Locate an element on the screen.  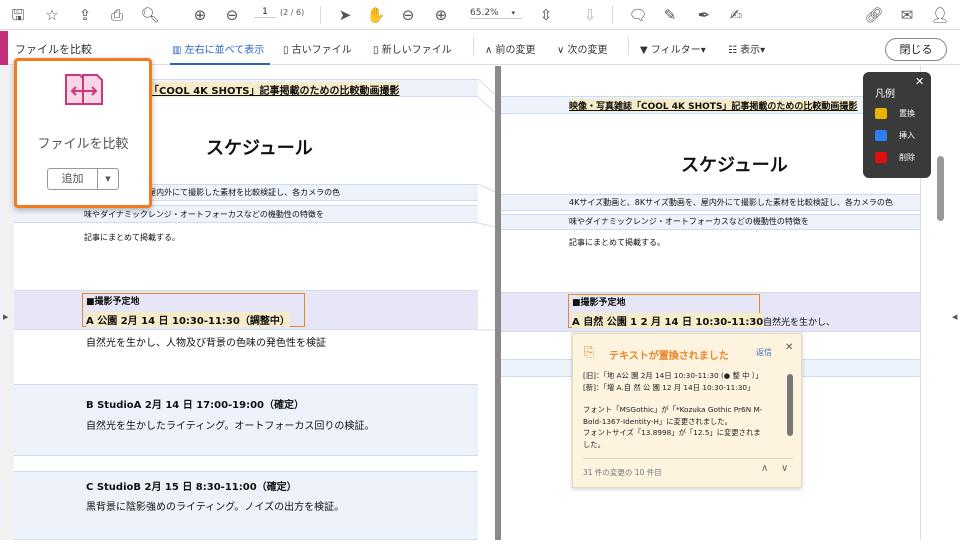
compare-panel-title: ファイルを比較 is located at coordinates (83, 144).